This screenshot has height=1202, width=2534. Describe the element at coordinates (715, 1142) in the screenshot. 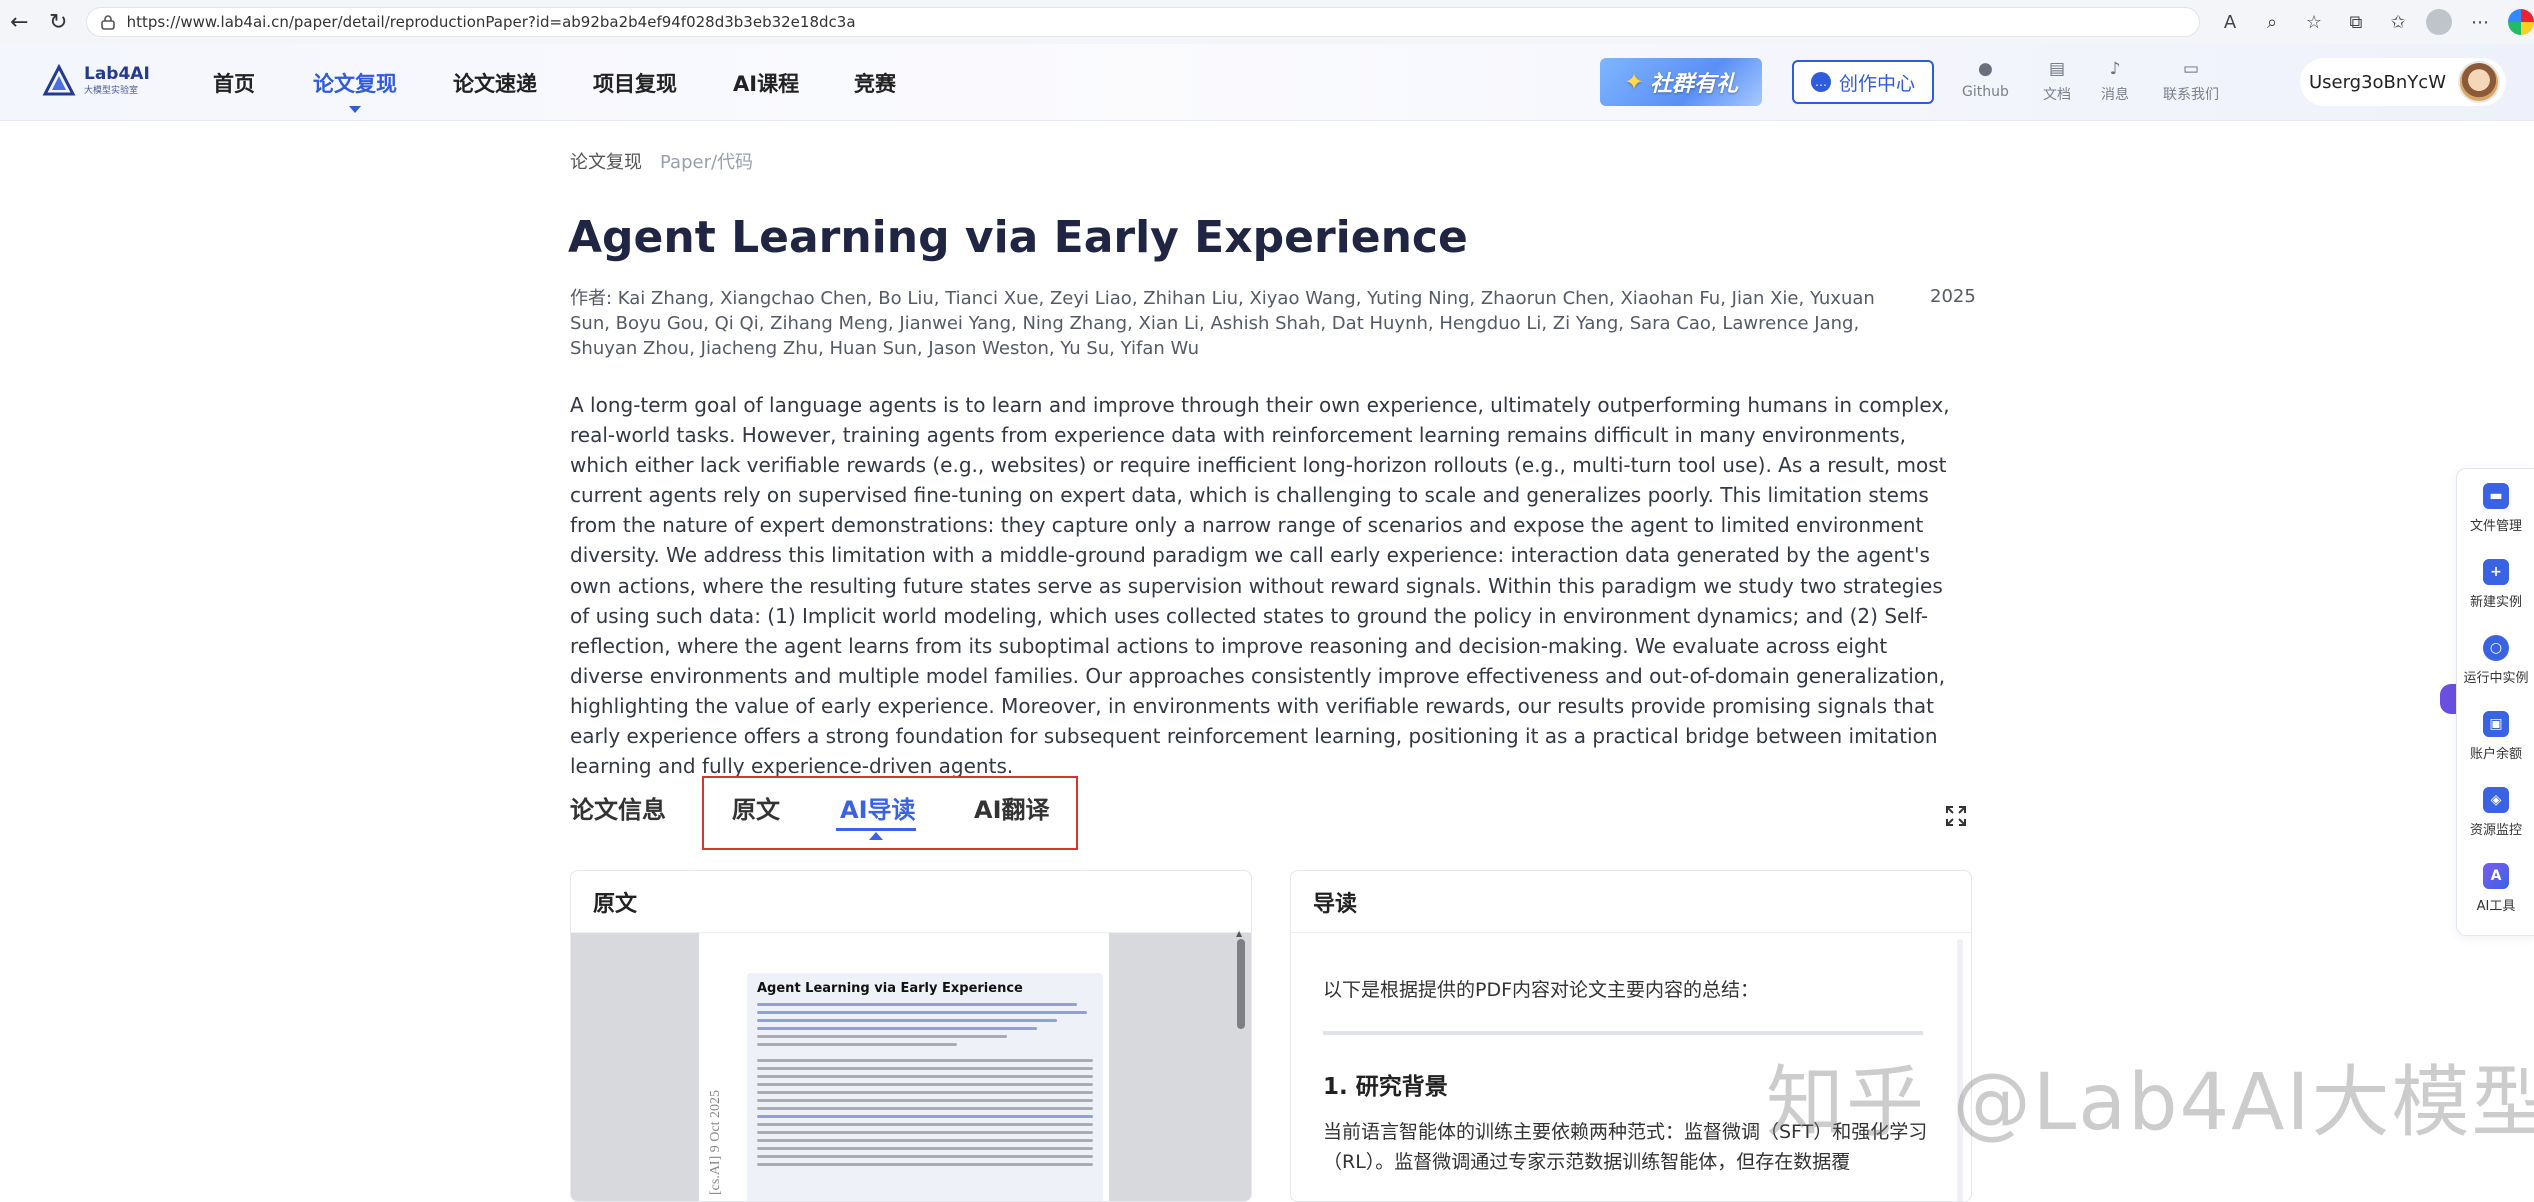

I see `arxiv-side-label: [cs.AI] 9 Oct 2025` at that location.